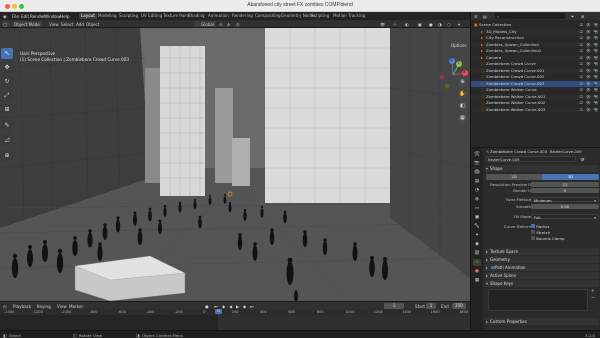  What do you see at coordinates (382, 25) in the screenshot?
I see `visibility-icon: 👁` at bounding box center [382, 25].